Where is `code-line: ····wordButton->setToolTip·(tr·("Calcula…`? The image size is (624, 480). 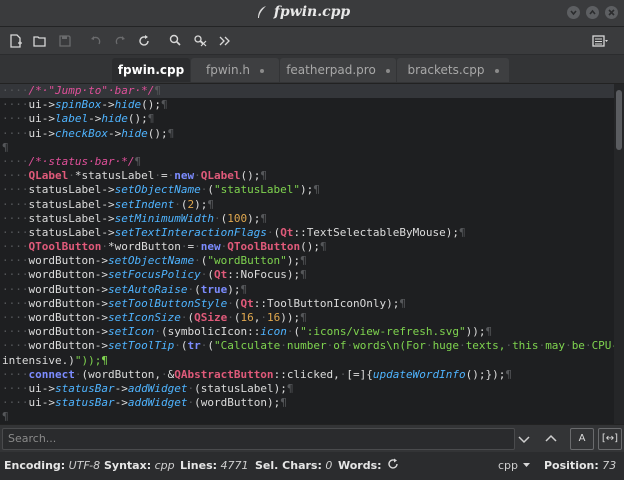 code-line: ····wordButton->setToolTip·(tr·("Calcula… is located at coordinates (308, 346).